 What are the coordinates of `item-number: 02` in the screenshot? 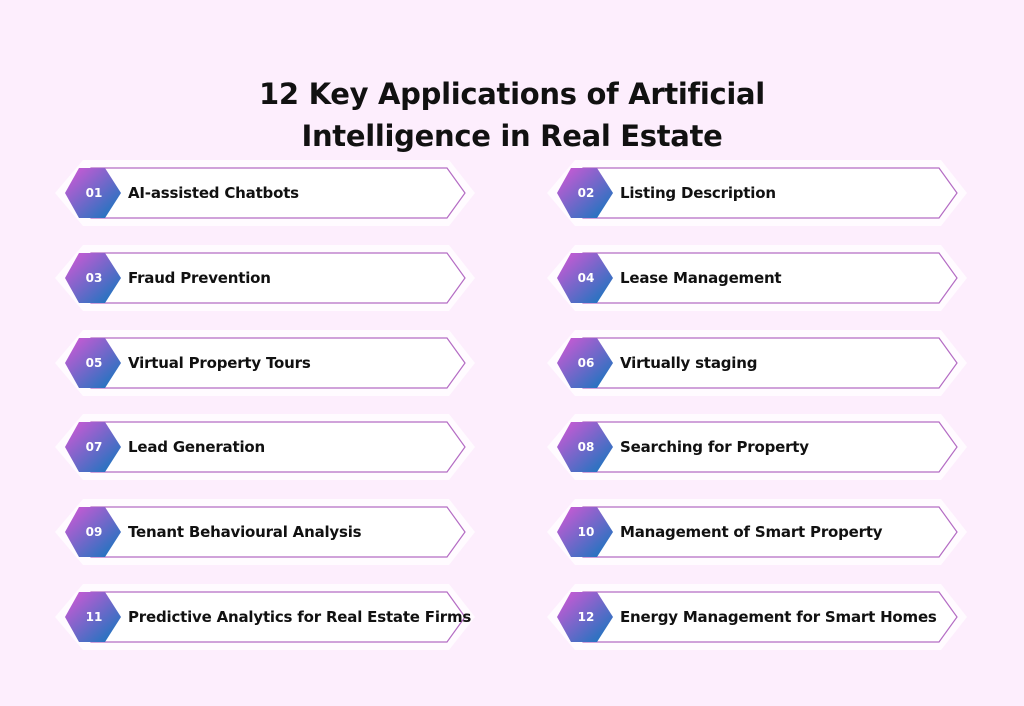 It's located at (586, 193).